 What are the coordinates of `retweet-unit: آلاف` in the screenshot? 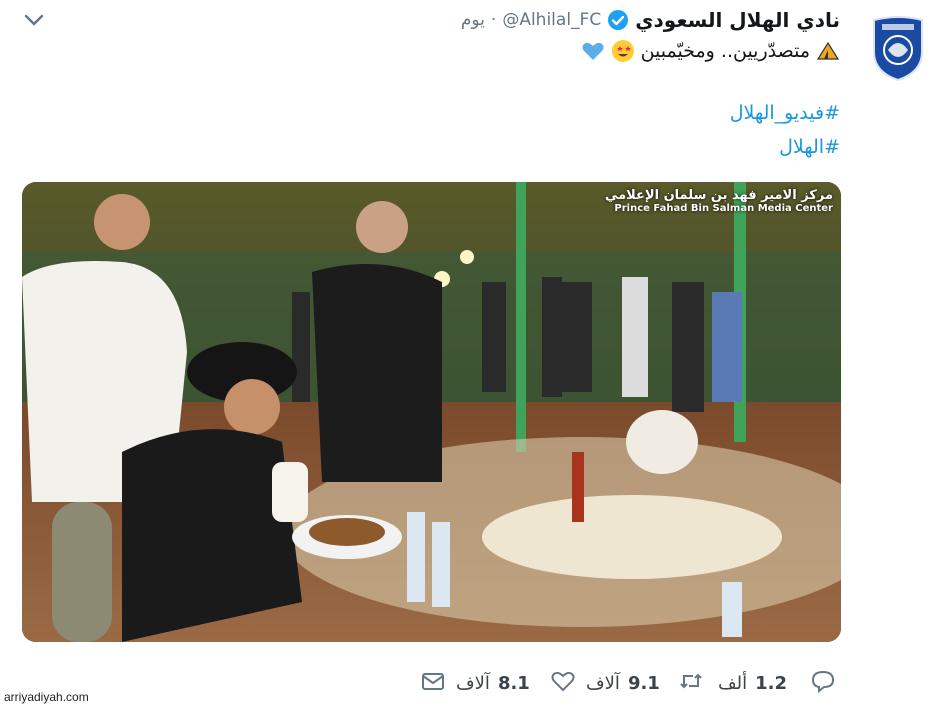 It's located at (603, 683).